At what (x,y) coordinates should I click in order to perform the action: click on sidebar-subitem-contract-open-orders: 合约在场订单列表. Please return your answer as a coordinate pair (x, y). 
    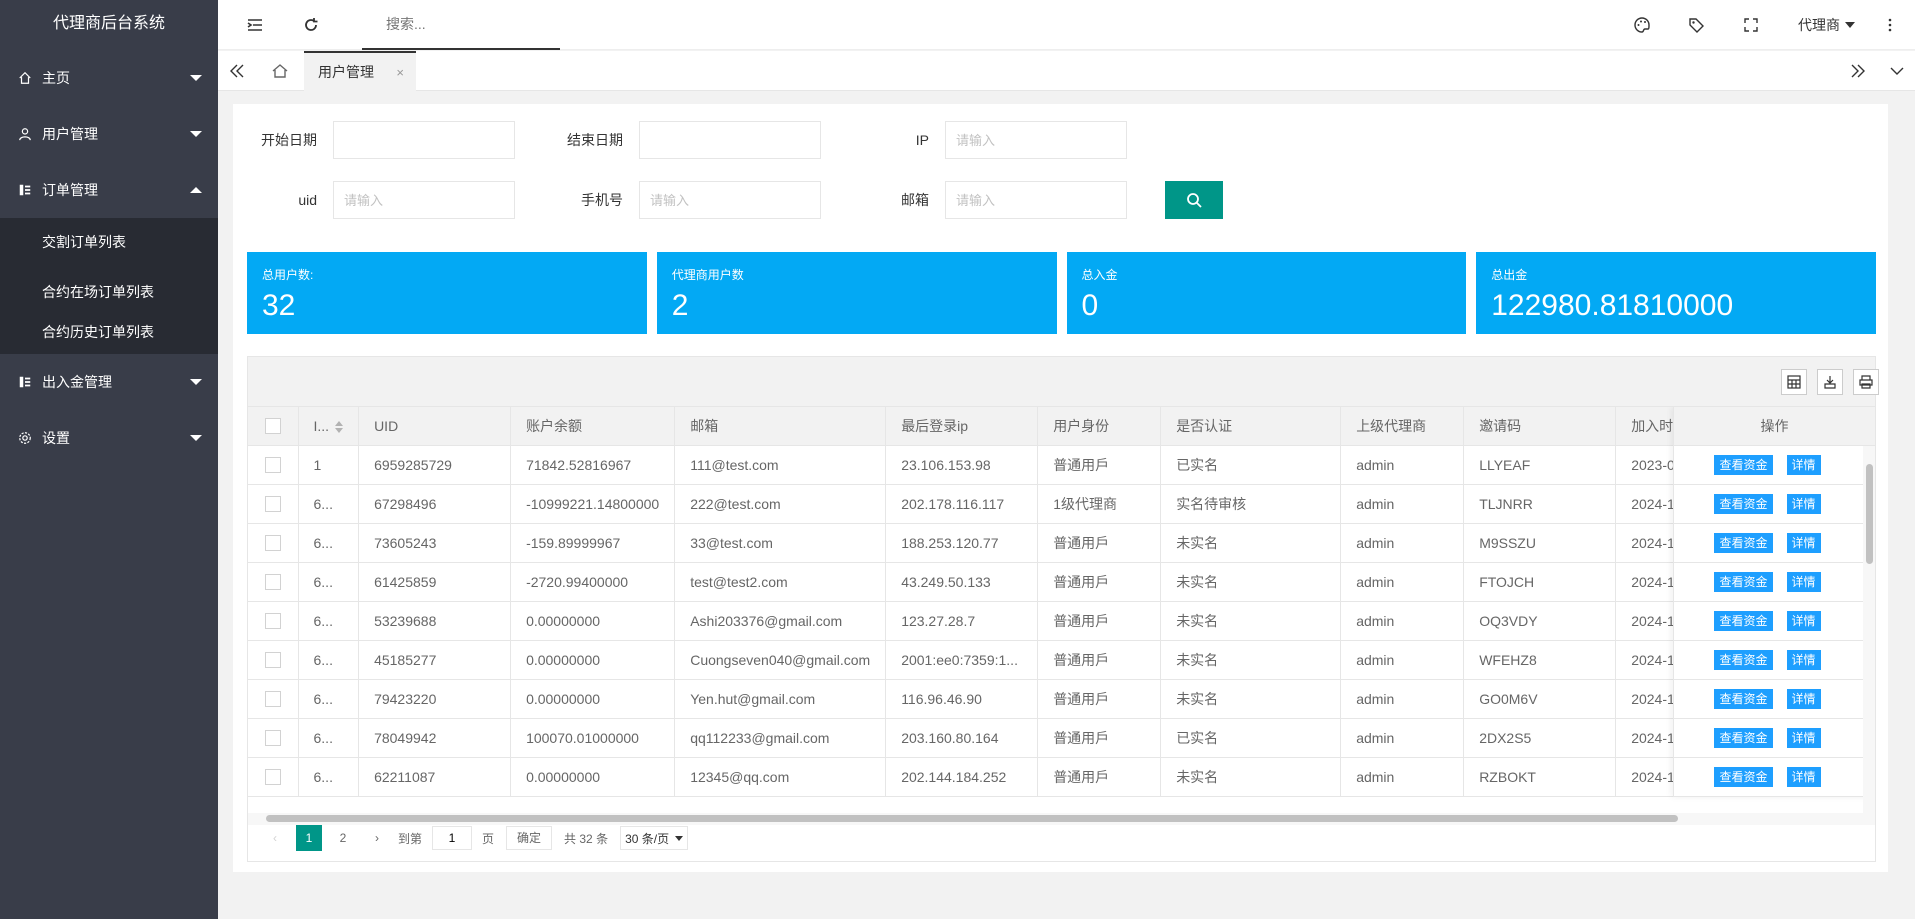
    Looking at the image, I should click on (109, 292).